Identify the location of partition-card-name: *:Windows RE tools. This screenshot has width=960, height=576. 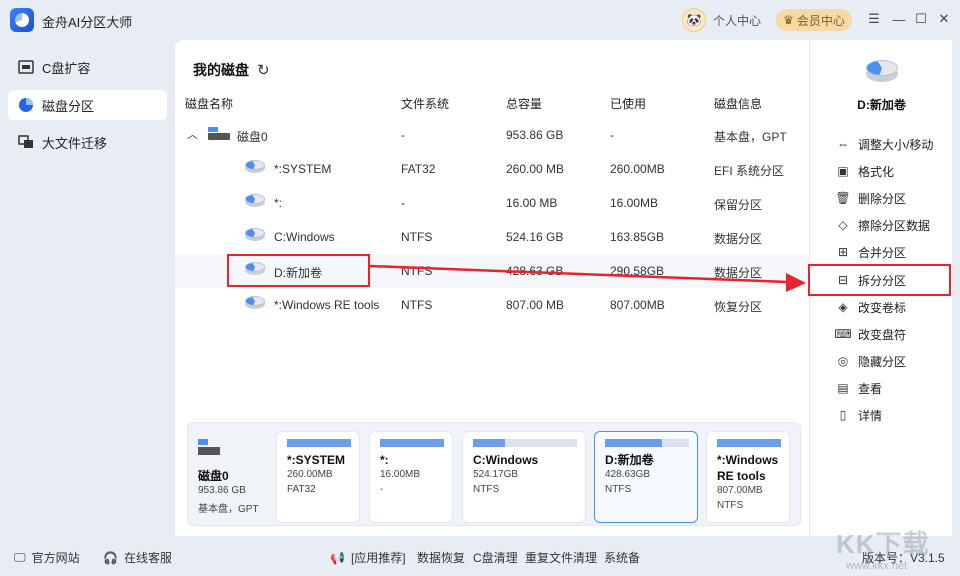
(747, 468).